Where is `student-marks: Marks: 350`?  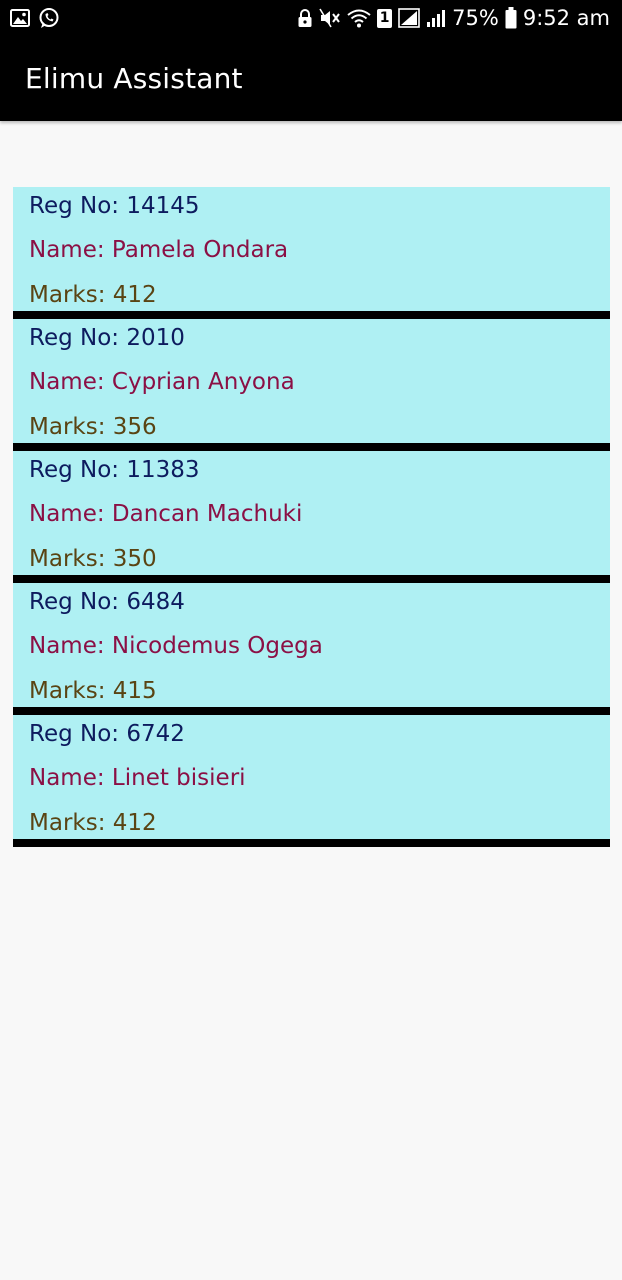 student-marks: Marks: 350 is located at coordinates (93, 559).